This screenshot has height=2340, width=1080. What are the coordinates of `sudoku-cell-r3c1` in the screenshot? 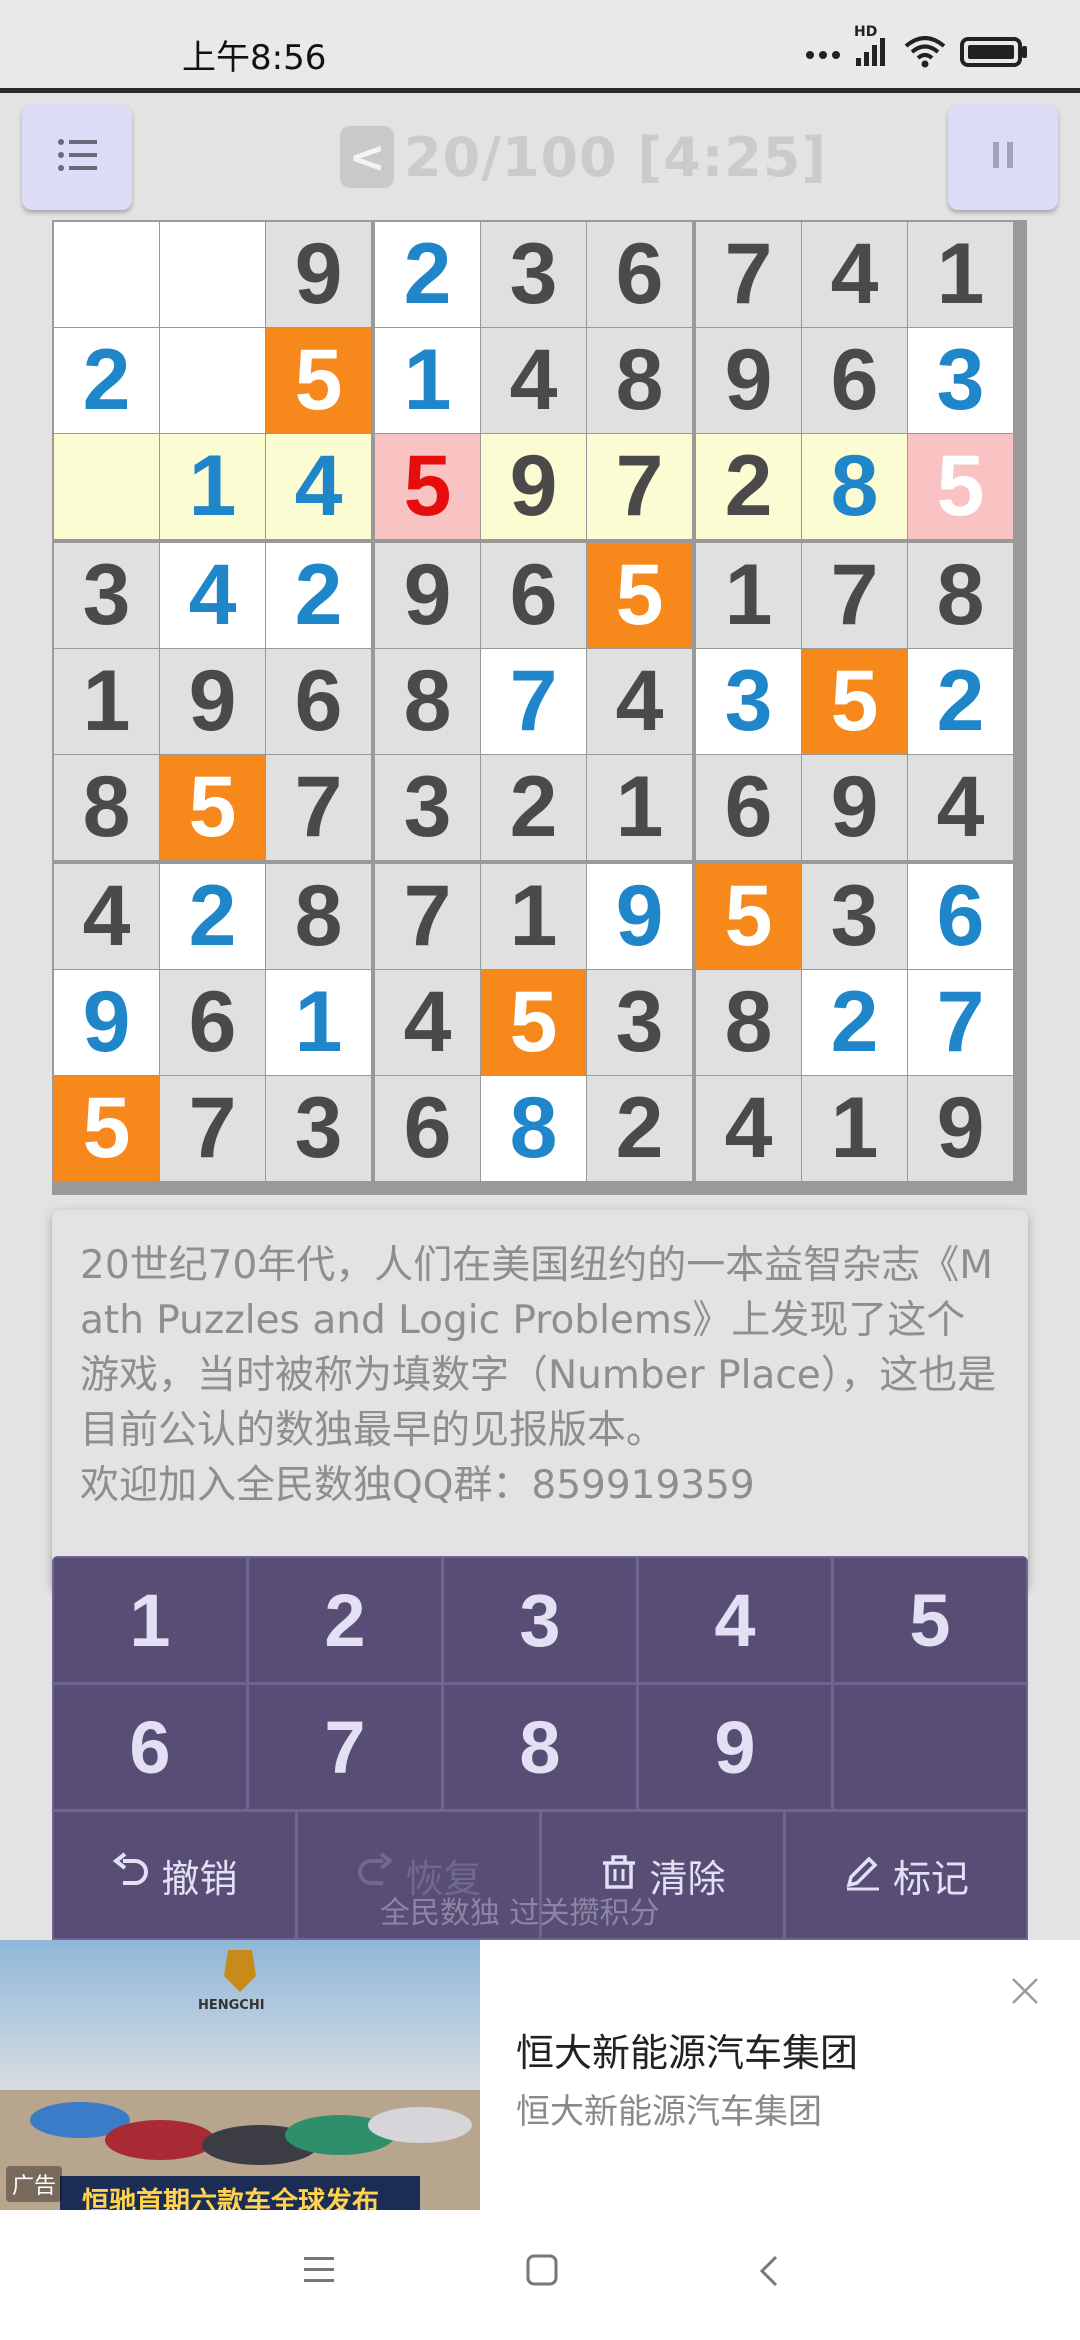 It's located at (106, 486).